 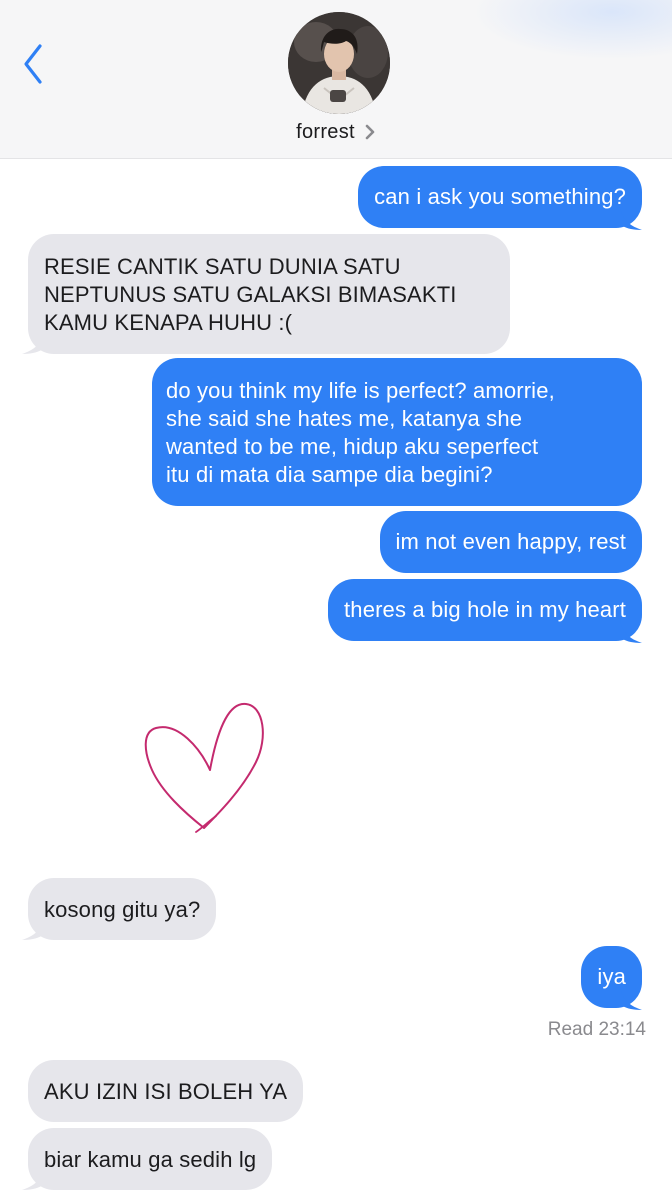 I want to click on message-bubble-received: biar kamu ga sedih lg, so click(x=150, y=1159).